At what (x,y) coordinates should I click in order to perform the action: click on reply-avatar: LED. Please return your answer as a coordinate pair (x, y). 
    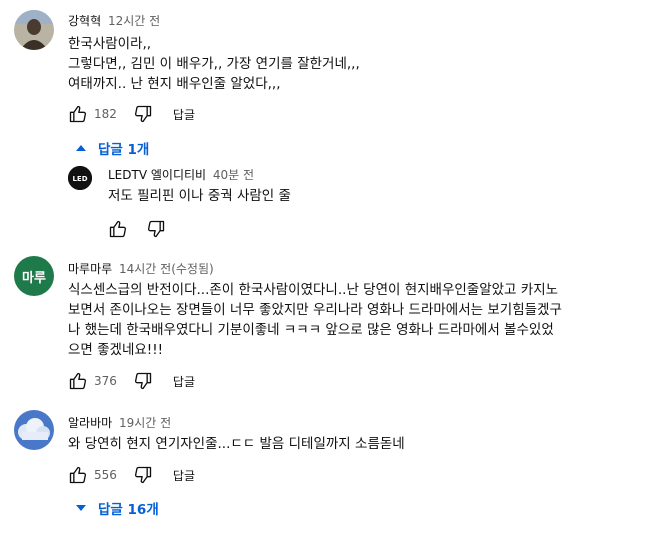
    Looking at the image, I should click on (80, 178).